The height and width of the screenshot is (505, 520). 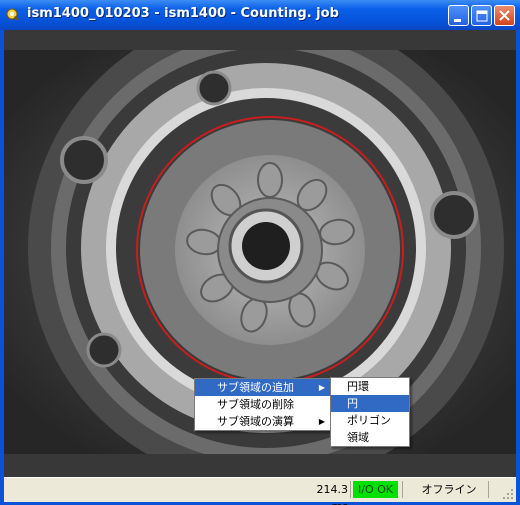 What do you see at coordinates (457, 20) in the screenshot?
I see `minimize-icon` at bounding box center [457, 20].